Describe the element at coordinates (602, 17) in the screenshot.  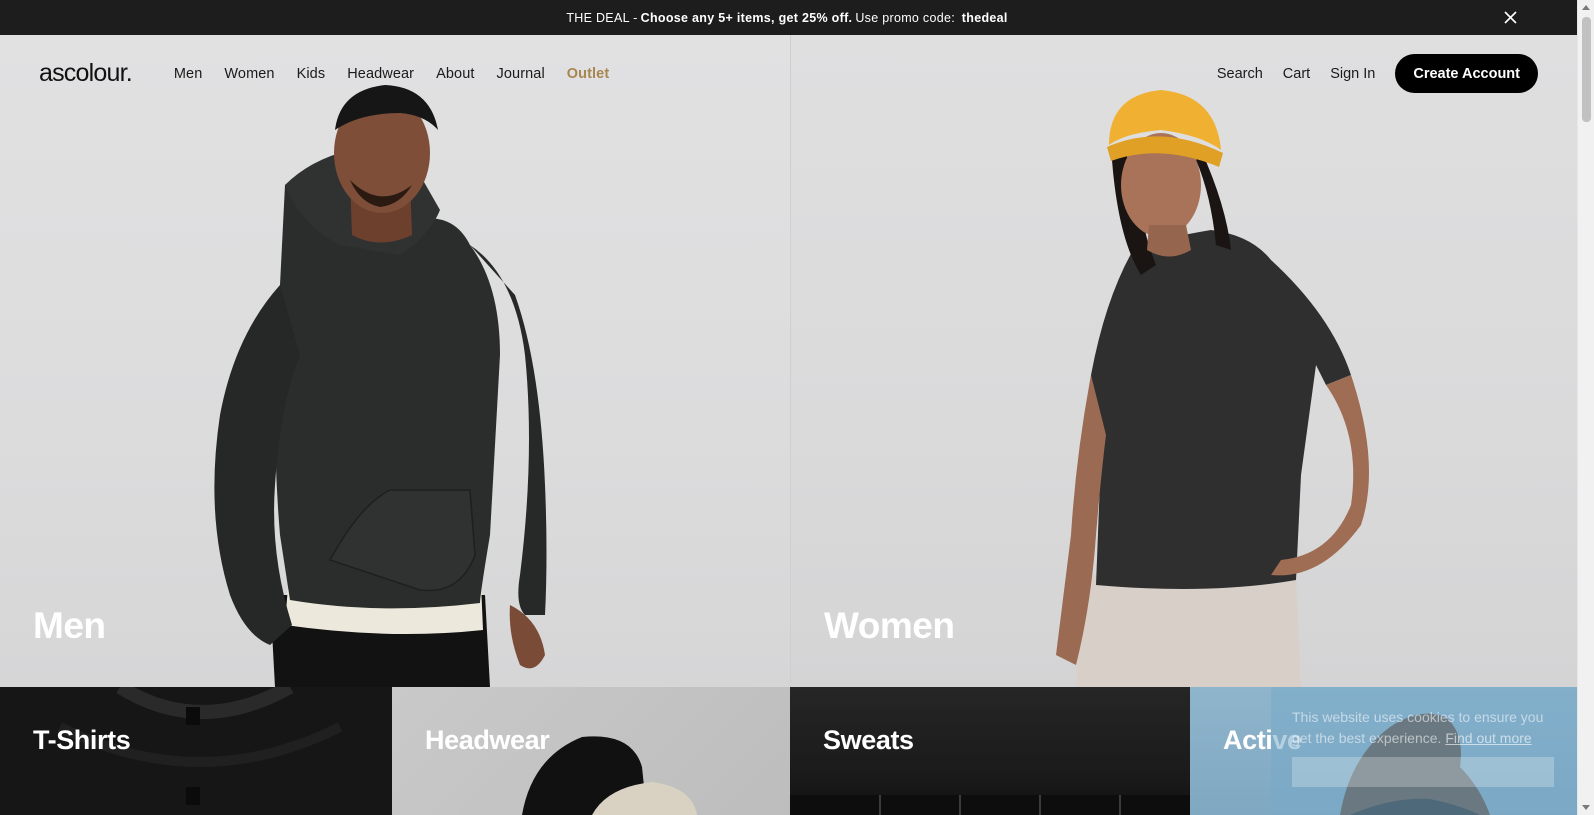
I see `announcement-prefix: THE DEAL -` at that location.